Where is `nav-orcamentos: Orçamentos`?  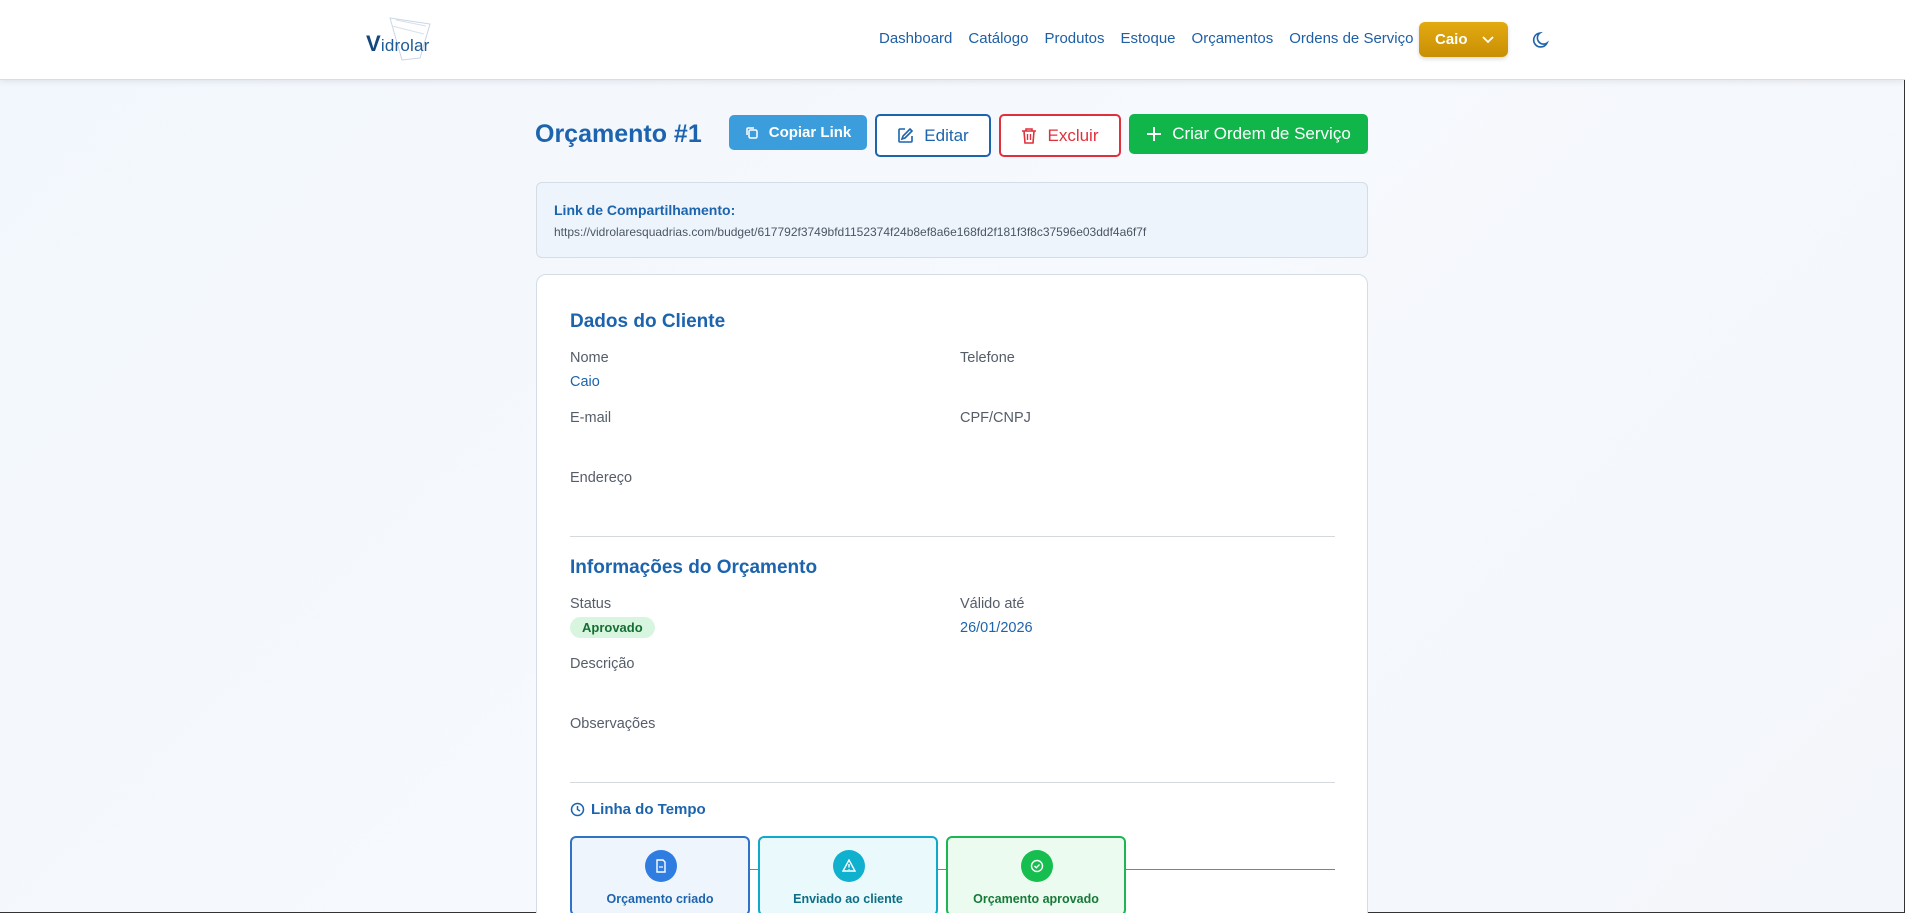 nav-orcamentos: Orçamentos is located at coordinates (1233, 38).